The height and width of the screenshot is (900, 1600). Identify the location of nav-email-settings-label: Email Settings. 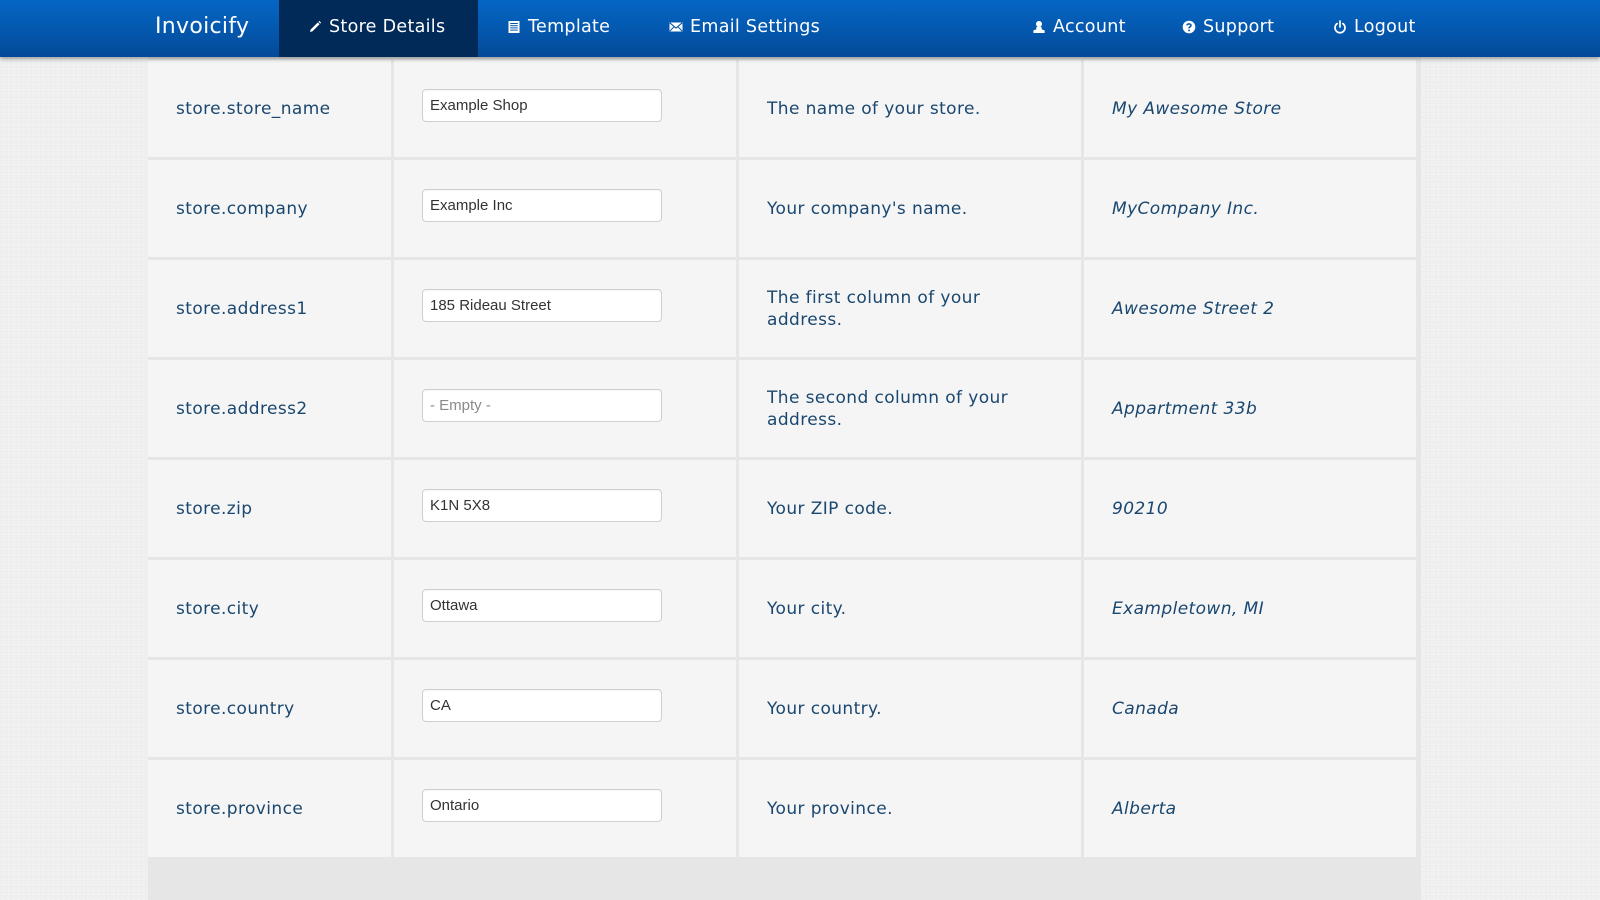
(755, 26).